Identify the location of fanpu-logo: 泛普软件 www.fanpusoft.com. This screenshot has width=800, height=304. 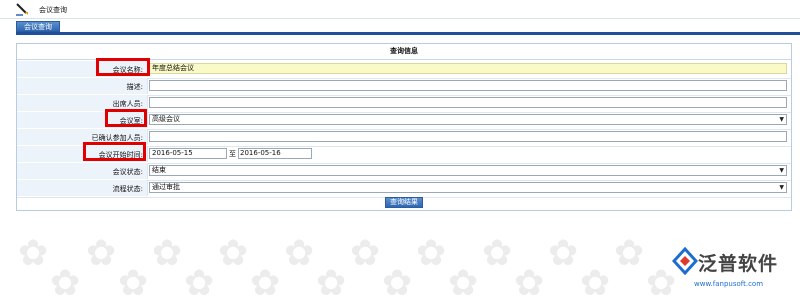
(732, 269).